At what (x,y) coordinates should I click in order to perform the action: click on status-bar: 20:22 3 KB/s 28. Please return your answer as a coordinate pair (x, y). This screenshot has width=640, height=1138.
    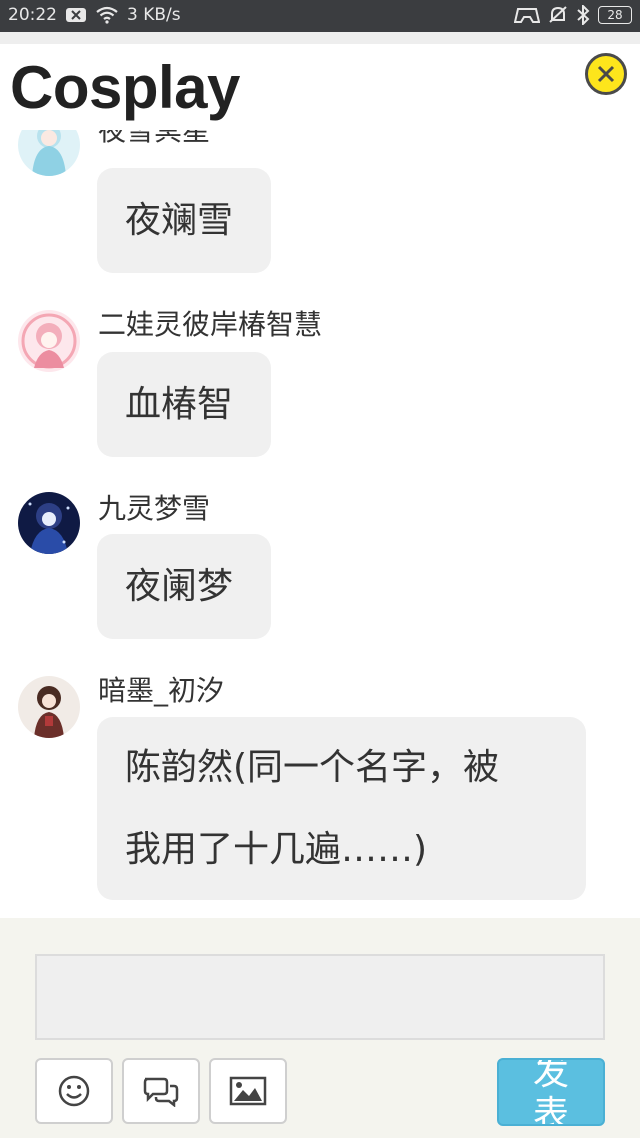
    Looking at the image, I should click on (320, 16).